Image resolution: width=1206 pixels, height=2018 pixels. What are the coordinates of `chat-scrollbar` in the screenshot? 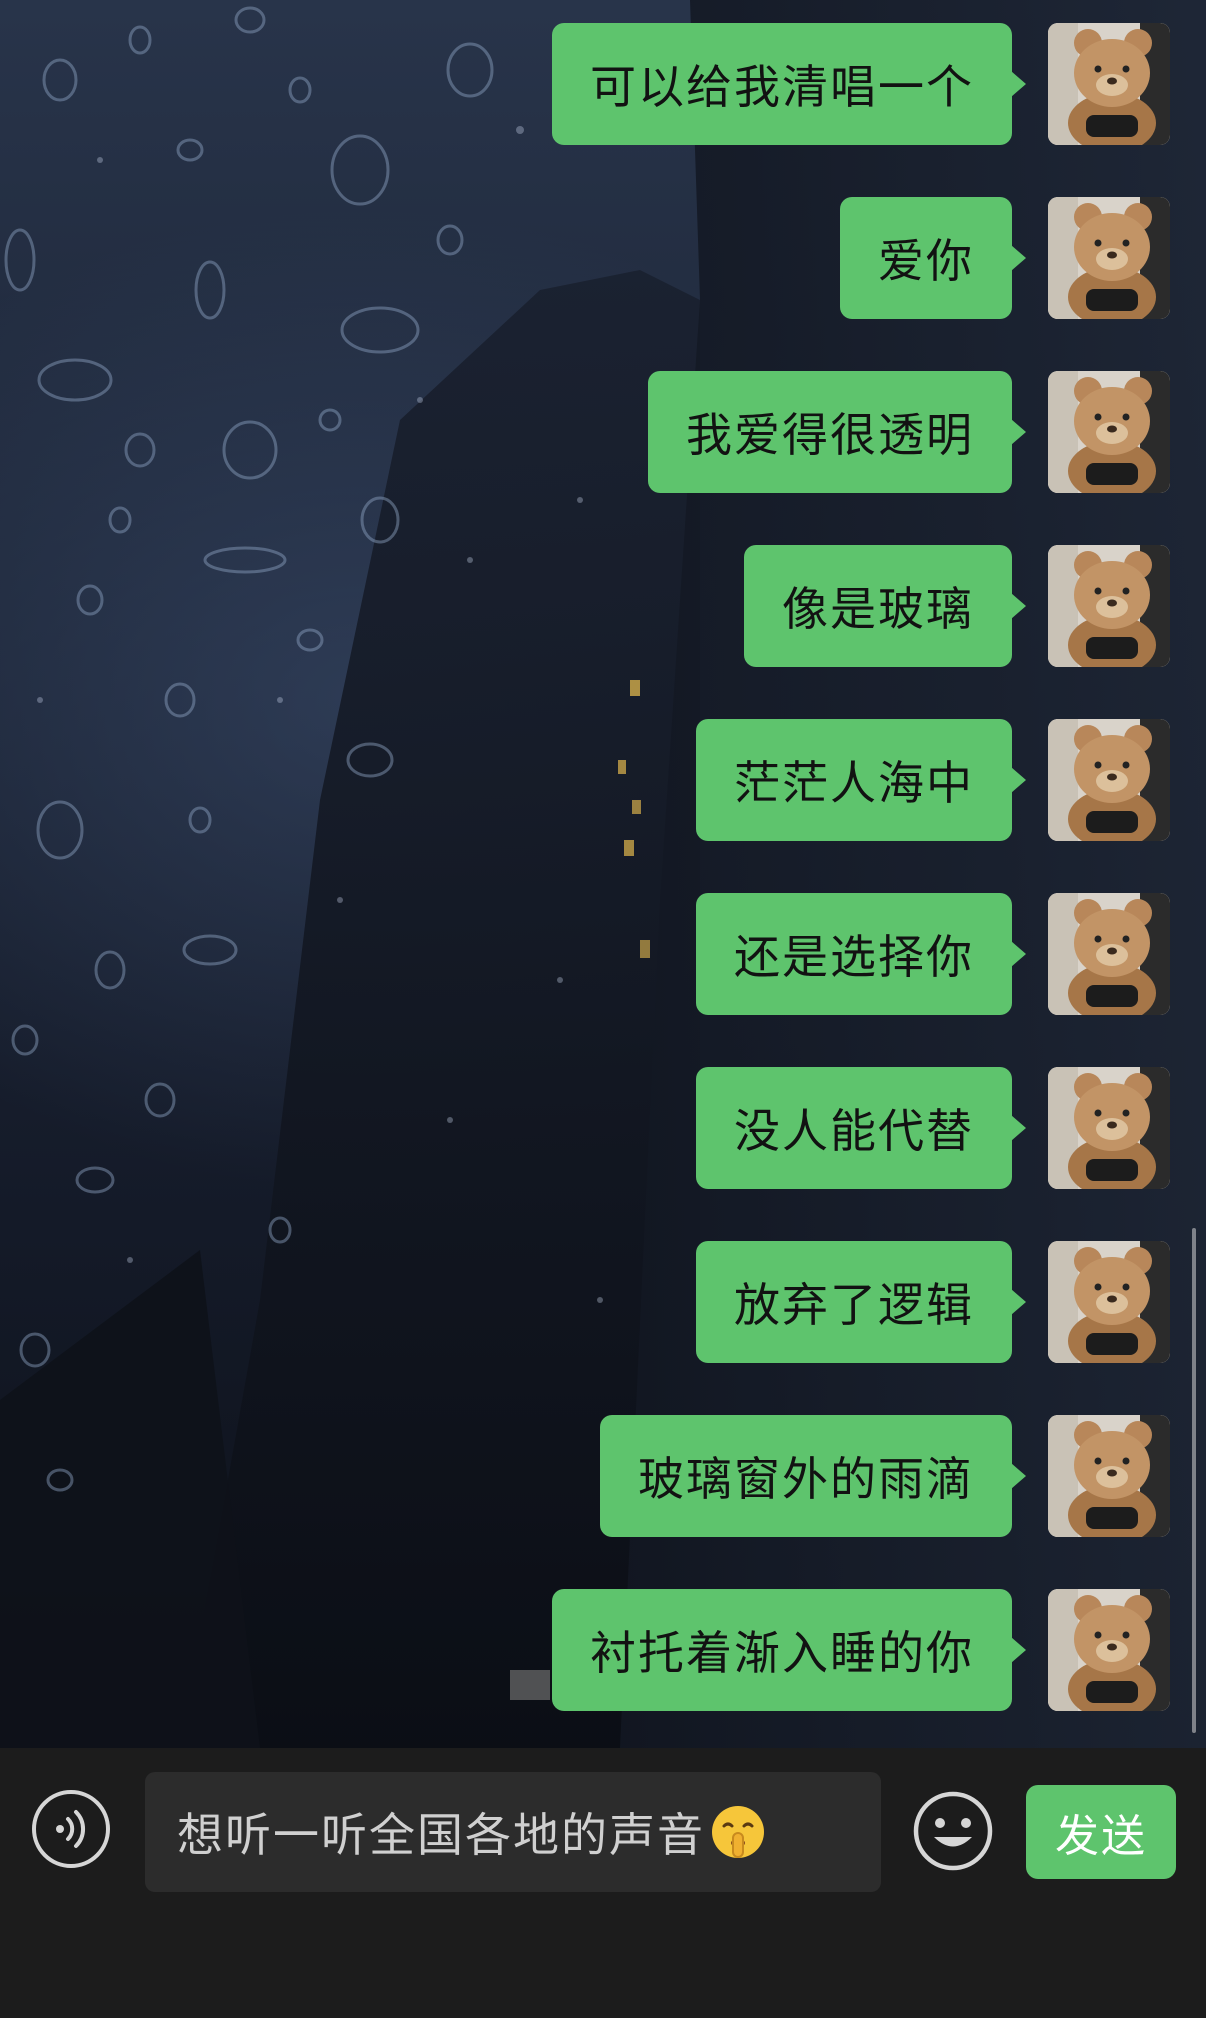 It's located at (1194, 1480).